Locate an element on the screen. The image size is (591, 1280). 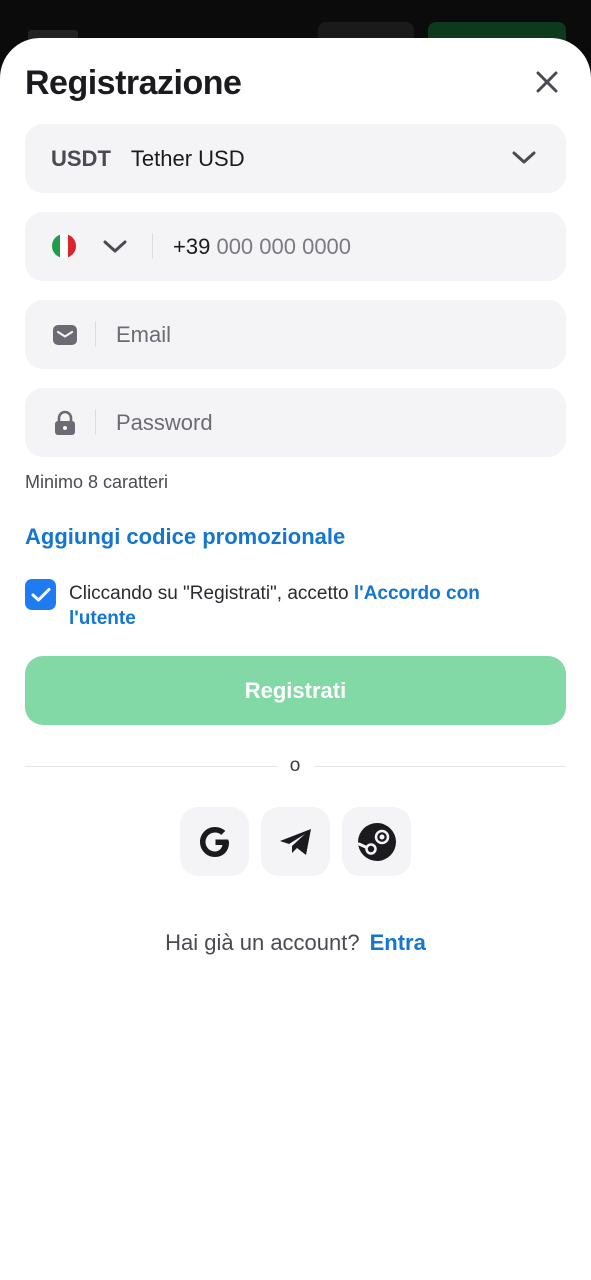
divider-right is located at coordinates (440, 766).